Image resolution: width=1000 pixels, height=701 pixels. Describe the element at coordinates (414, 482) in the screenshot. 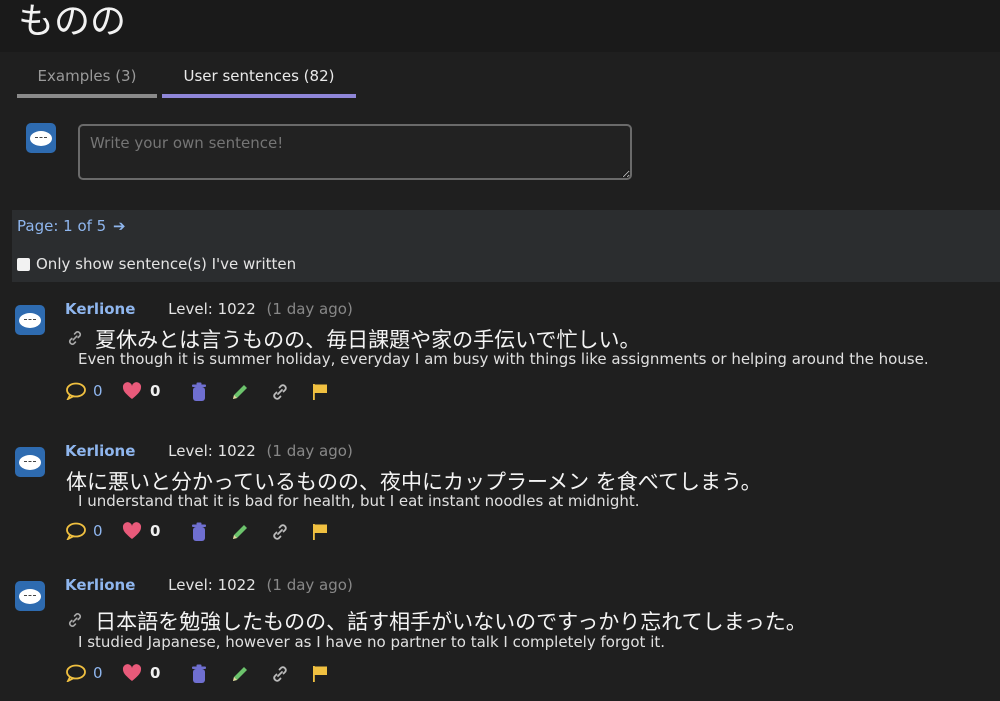

I see `japanese-sentence: 体に悪いと分かっているものの、夜中にカップラーメン を食べてしまう。` at that location.